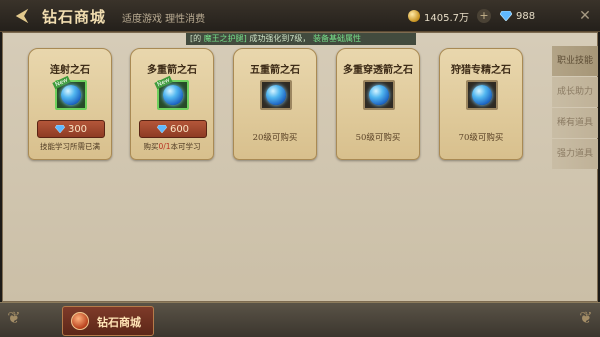 The width and height of the screenshot is (600, 337). Describe the element at coordinates (185, 146) in the screenshot. I see `note-suffix: 本可学习` at that location.